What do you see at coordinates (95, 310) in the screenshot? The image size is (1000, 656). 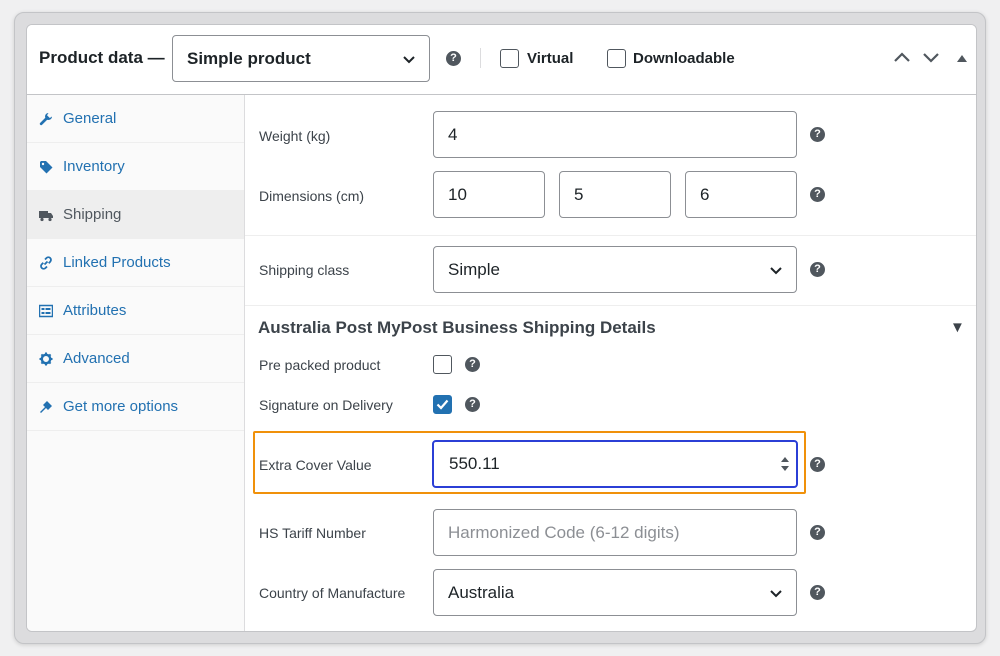 I see `tab-label: Attributes` at bounding box center [95, 310].